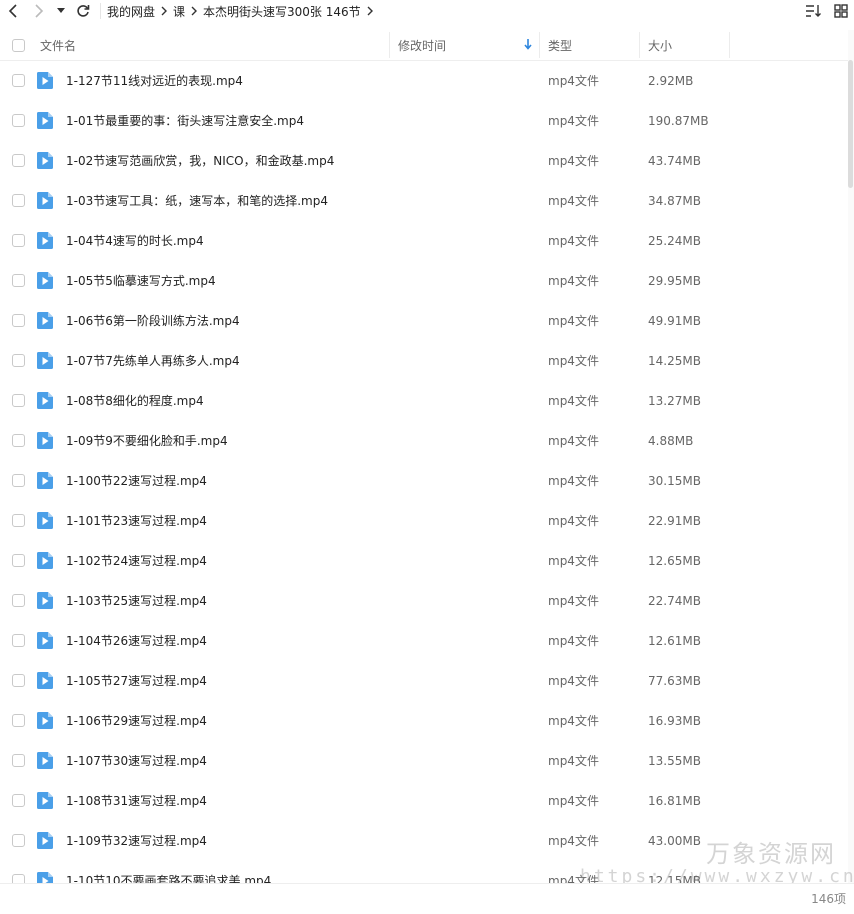 The height and width of the screenshot is (914, 854). I want to click on column-header-modified: 修改时间, so click(468, 45).